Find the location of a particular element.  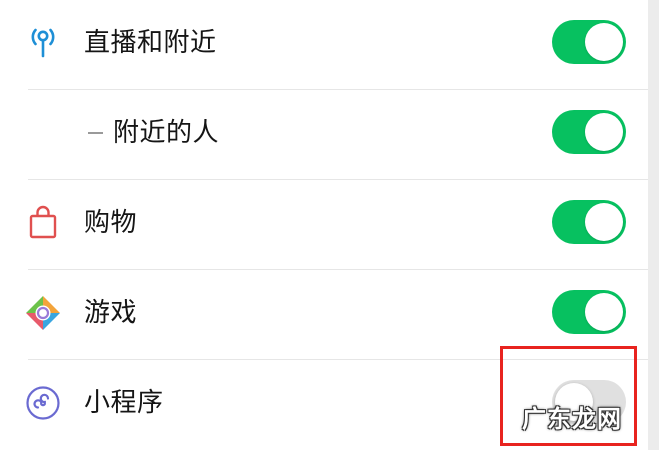

shopping-toggle is located at coordinates (589, 222).